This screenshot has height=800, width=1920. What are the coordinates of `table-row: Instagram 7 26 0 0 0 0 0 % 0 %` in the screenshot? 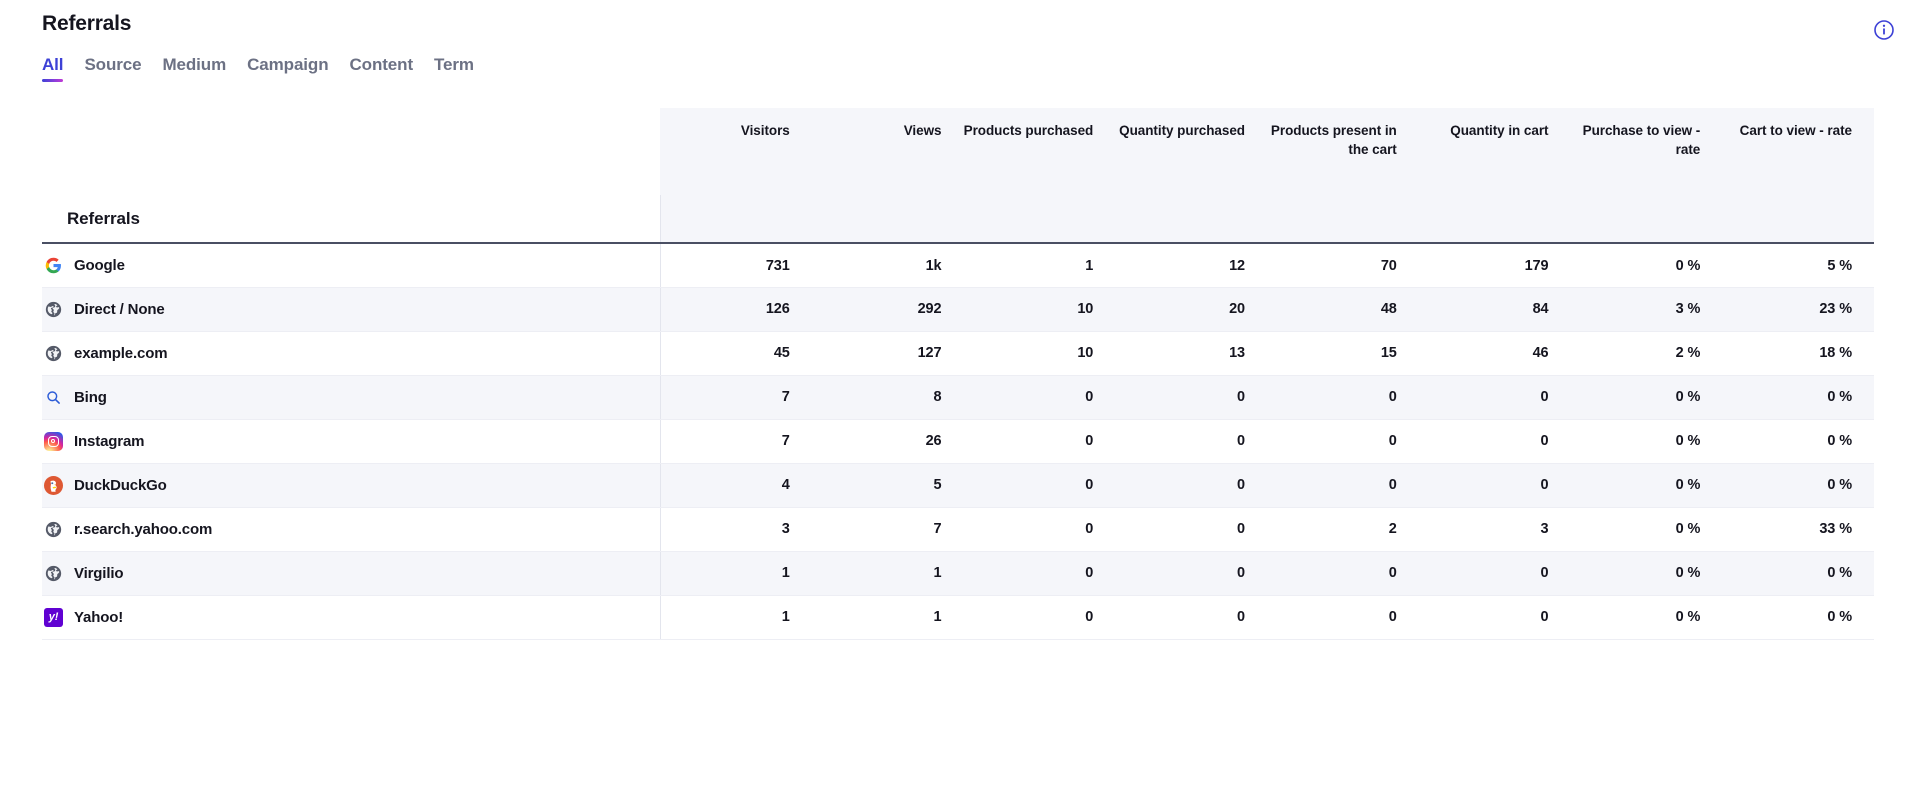 It's located at (958, 441).